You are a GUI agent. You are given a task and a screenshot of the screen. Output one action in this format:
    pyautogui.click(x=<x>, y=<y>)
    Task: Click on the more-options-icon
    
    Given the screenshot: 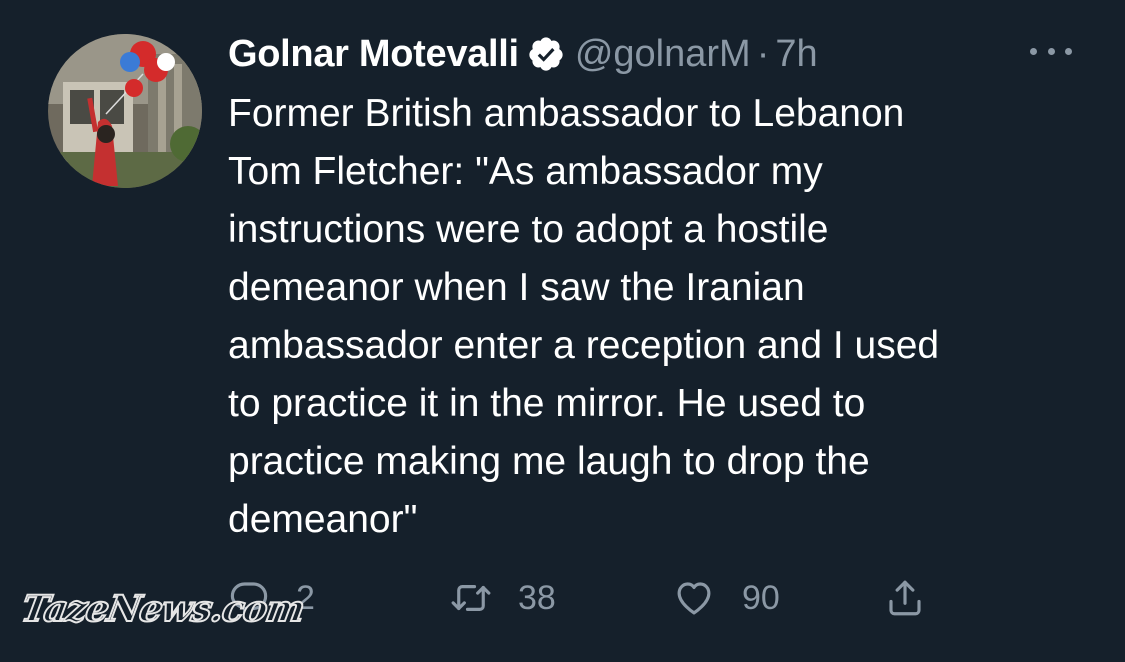 What is the action you would take?
    pyautogui.click(x=1051, y=51)
    